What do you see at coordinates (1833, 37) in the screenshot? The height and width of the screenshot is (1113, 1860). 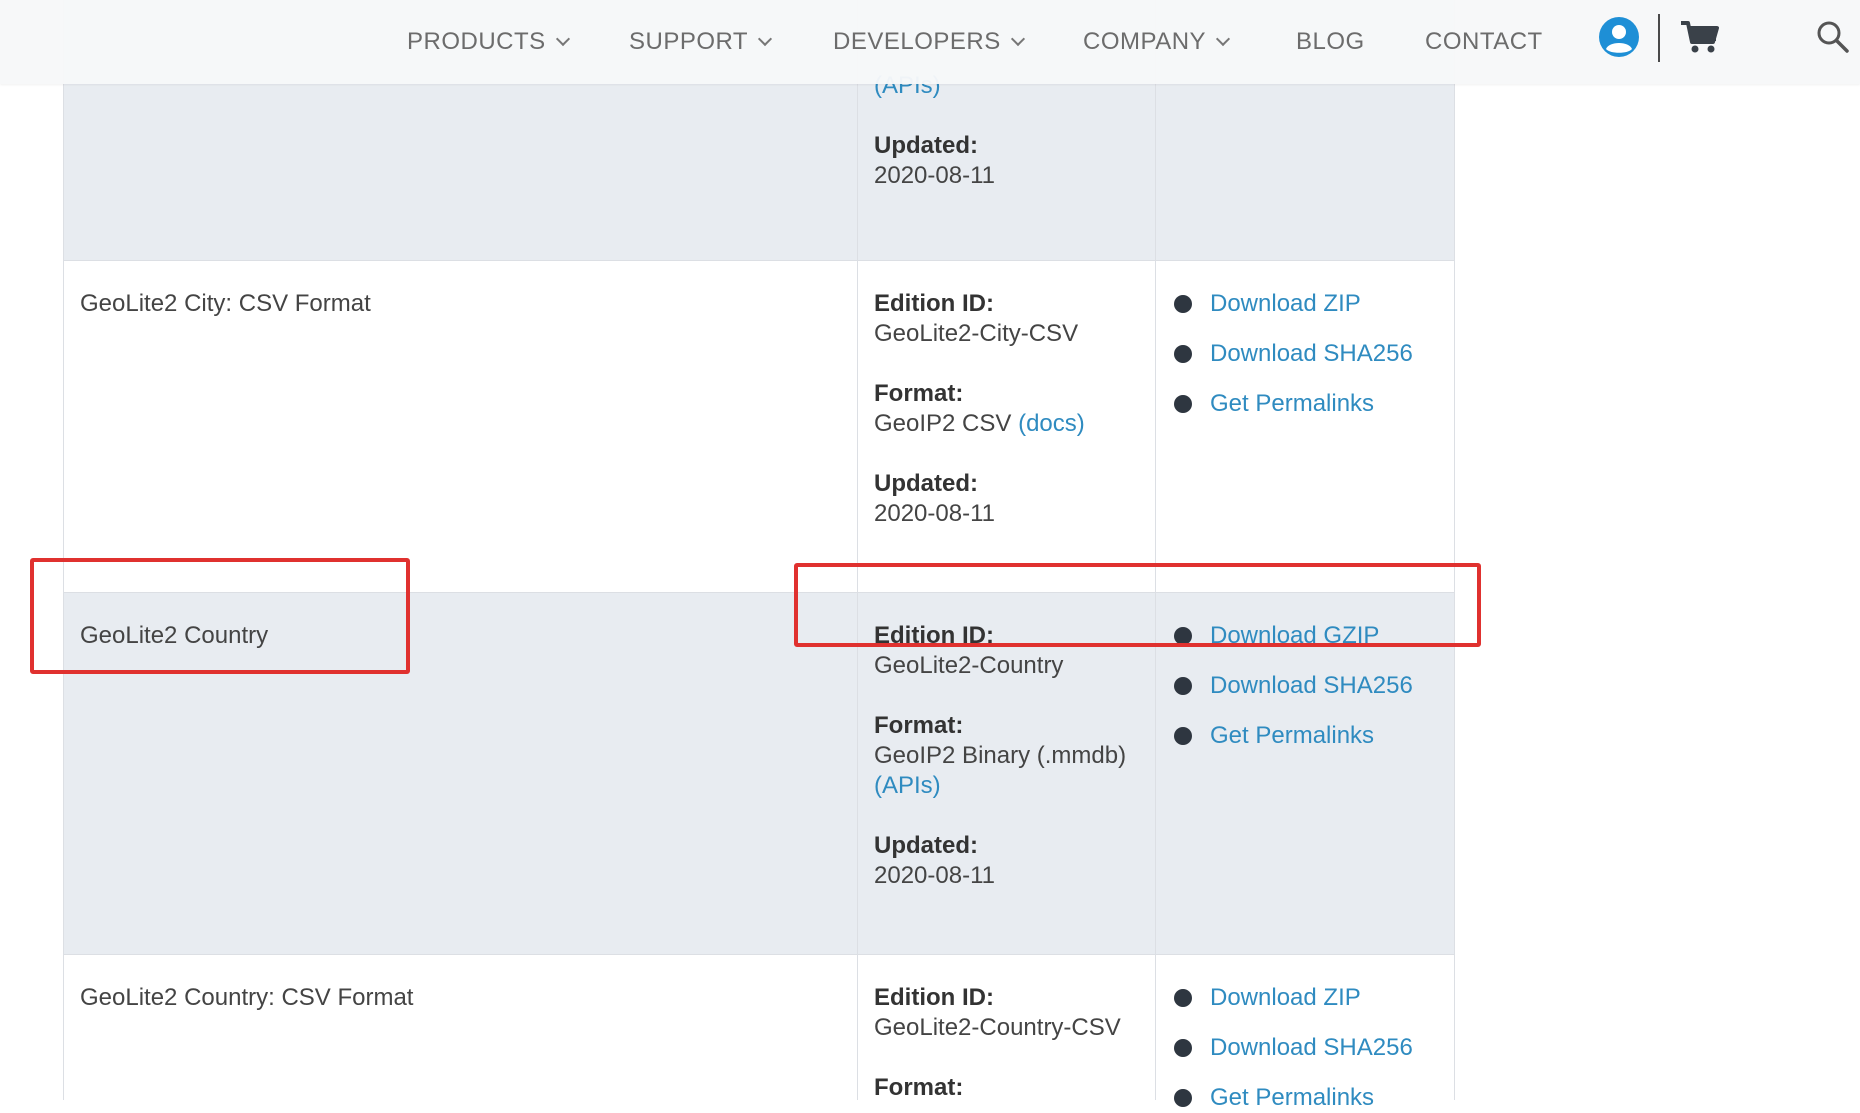 I see `search-icon` at bounding box center [1833, 37].